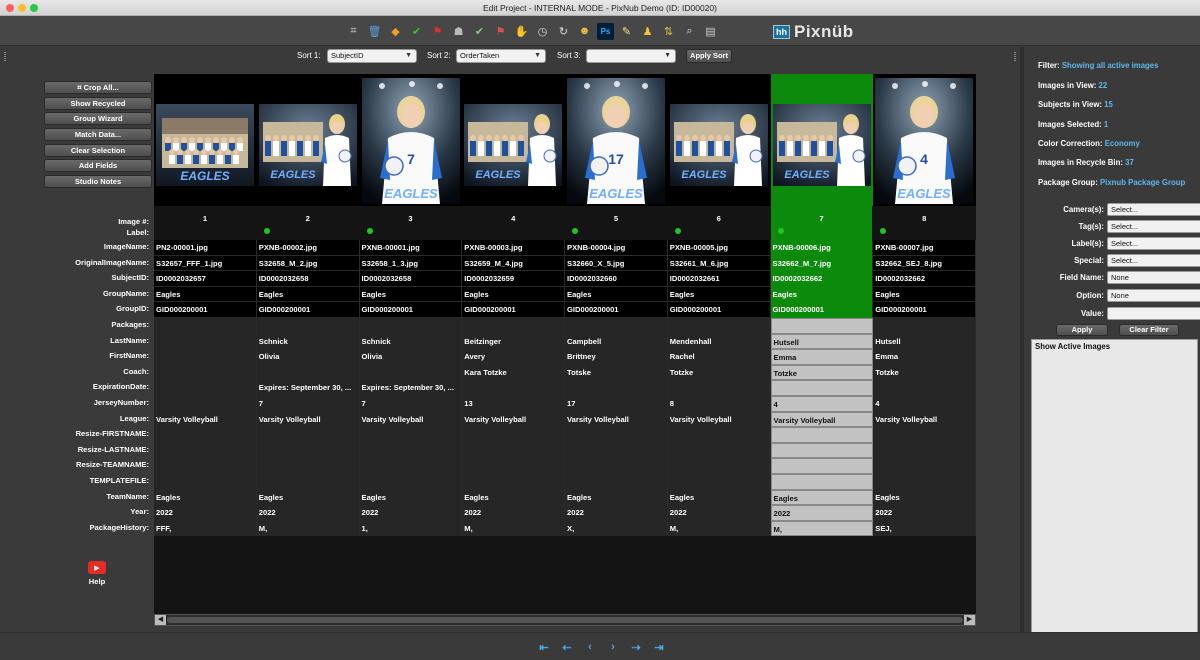  I want to click on add-fields-button: Add Fields, so click(98, 166).